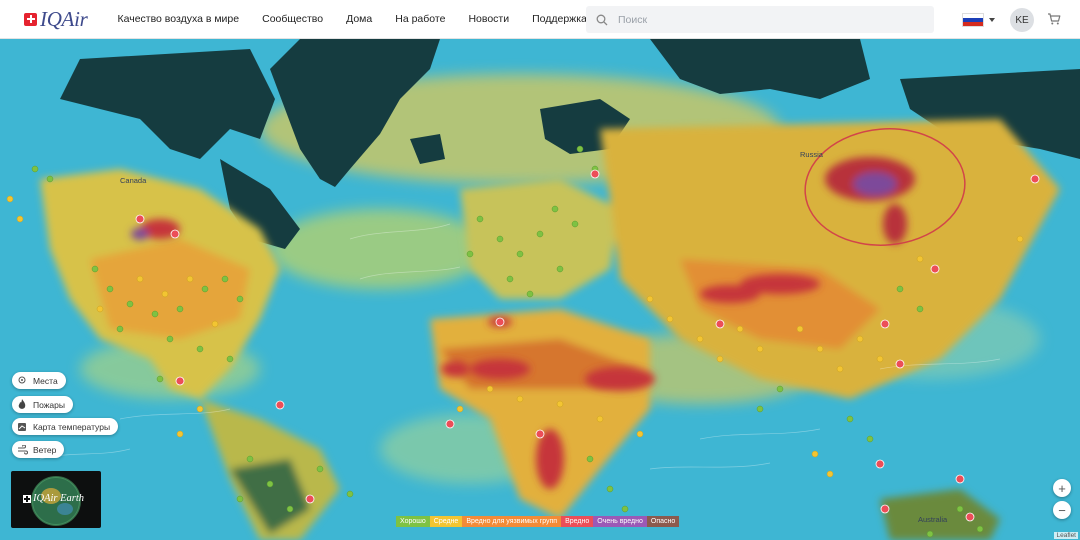  I want to click on cart-icon, so click(1054, 19).